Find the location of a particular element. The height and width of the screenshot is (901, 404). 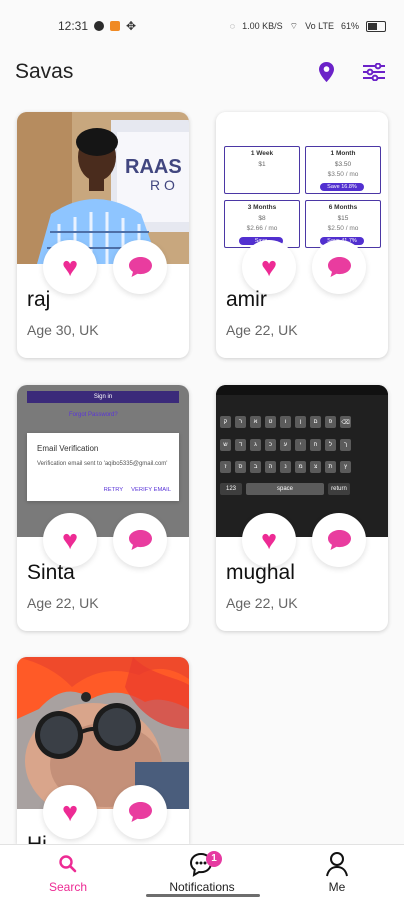

dialog-title: Email Verification is located at coordinates (68, 448).